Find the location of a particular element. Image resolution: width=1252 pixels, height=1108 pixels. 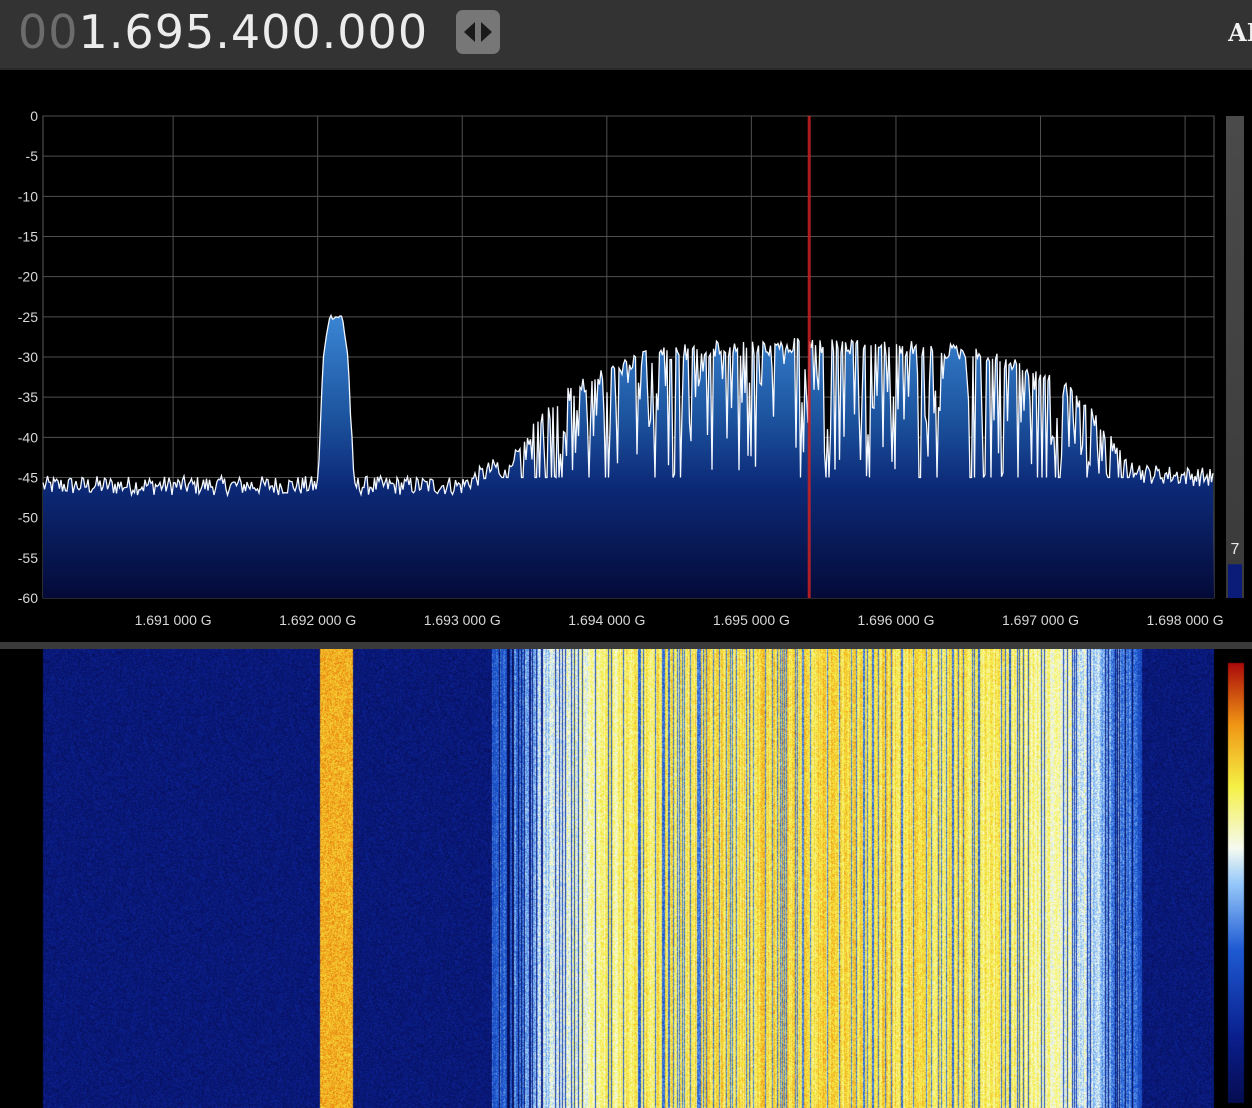

y-tick-label: -60 is located at coordinates (28, 598).